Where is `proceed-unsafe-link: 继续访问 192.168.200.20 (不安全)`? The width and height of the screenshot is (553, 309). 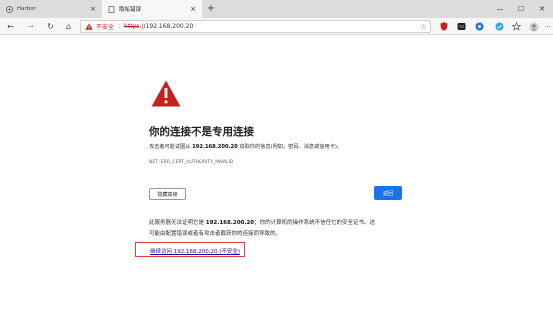
proceed-unsafe-link: 继续访问 192.168.200.20 (不安全) is located at coordinates (195, 251).